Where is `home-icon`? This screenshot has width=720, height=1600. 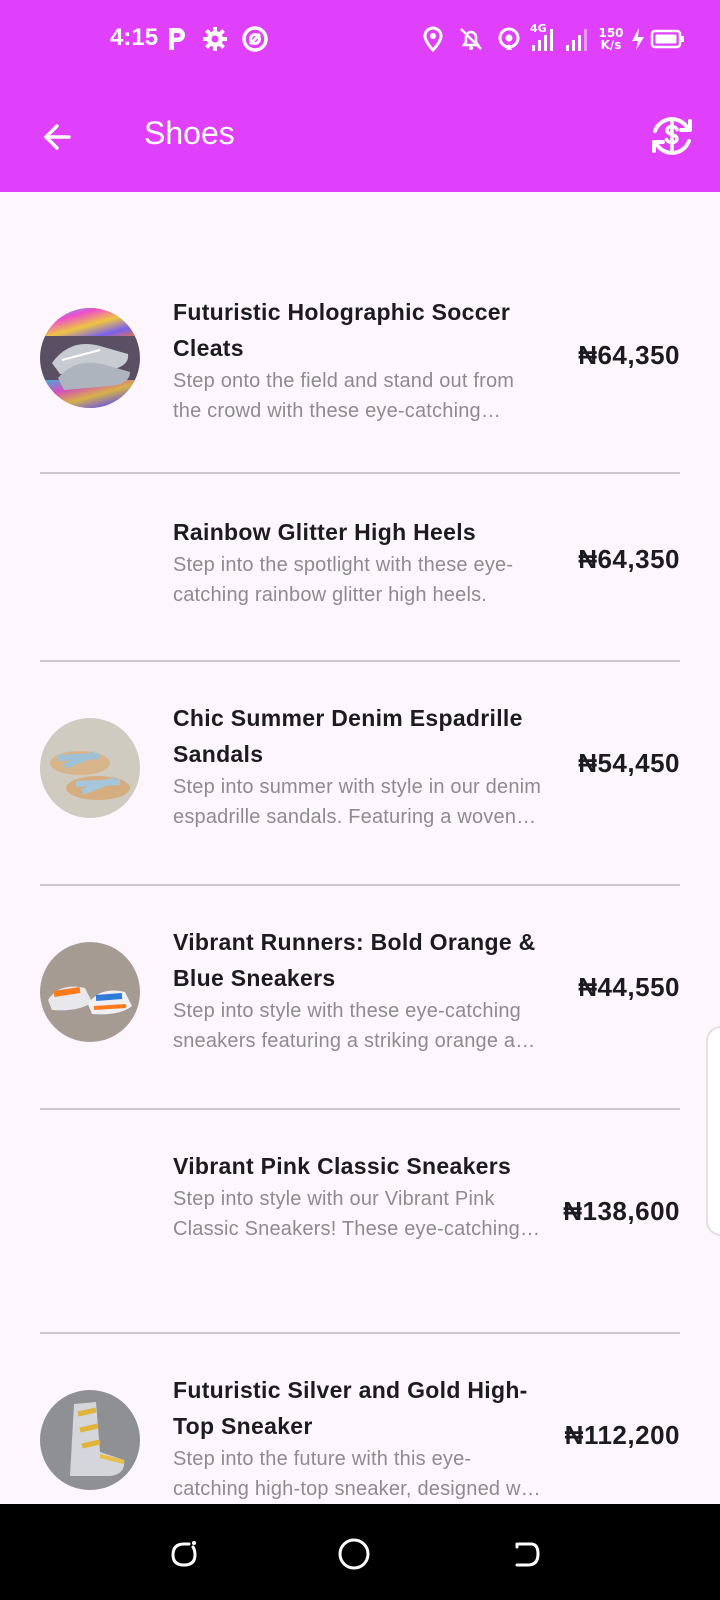
home-icon is located at coordinates (354, 1554).